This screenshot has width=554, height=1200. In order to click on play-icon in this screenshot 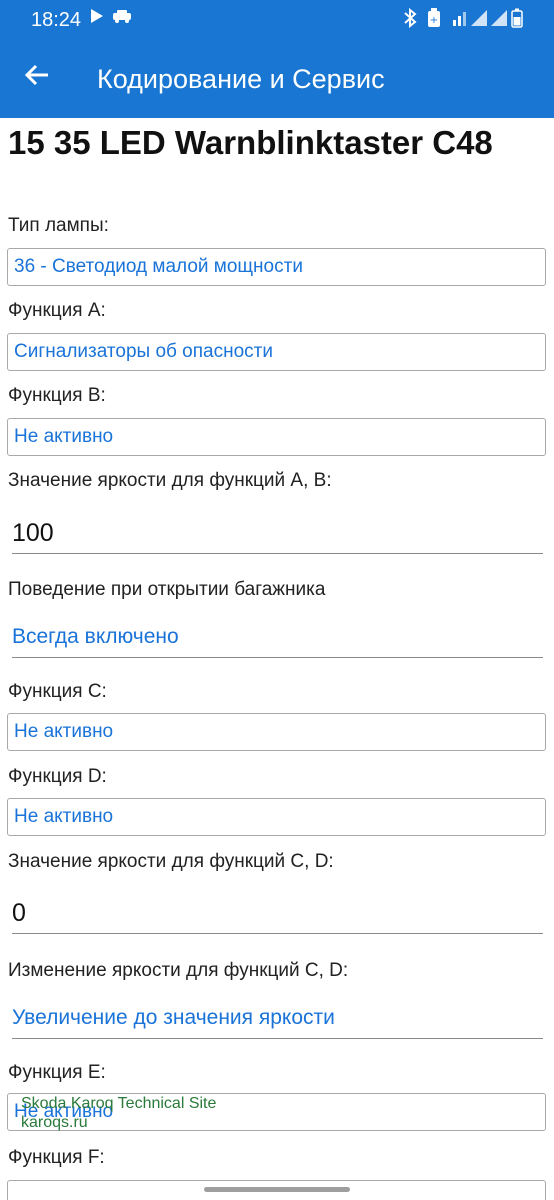, I will do `click(97, 18)`.